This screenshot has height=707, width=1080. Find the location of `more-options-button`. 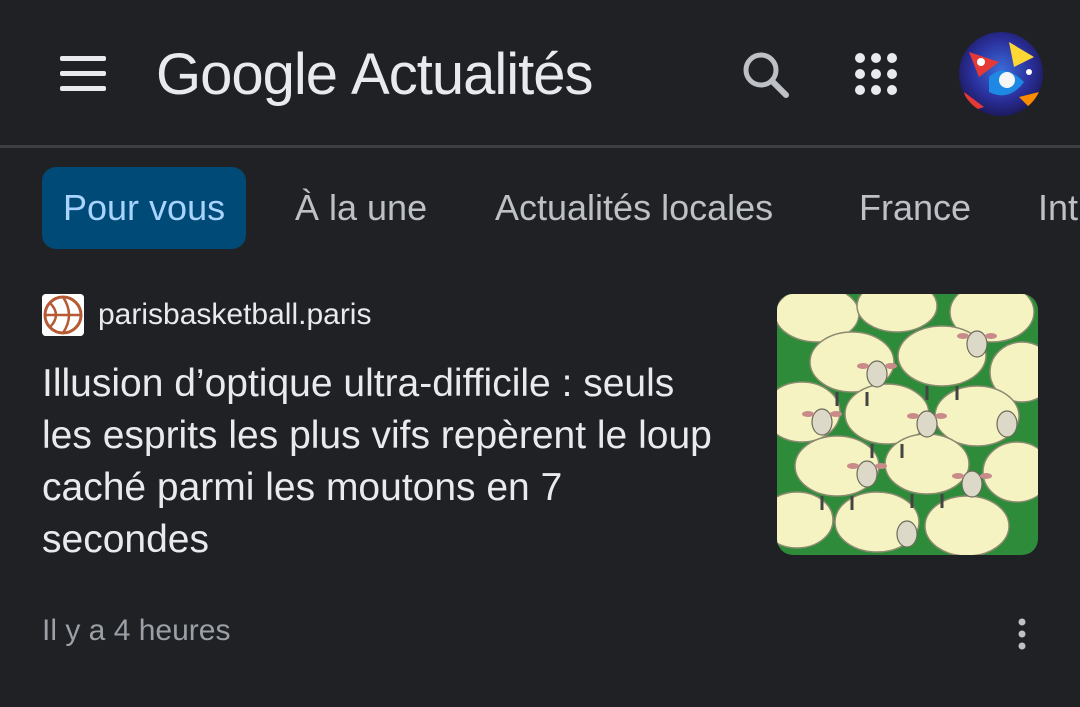

more-options-button is located at coordinates (1022, 634).